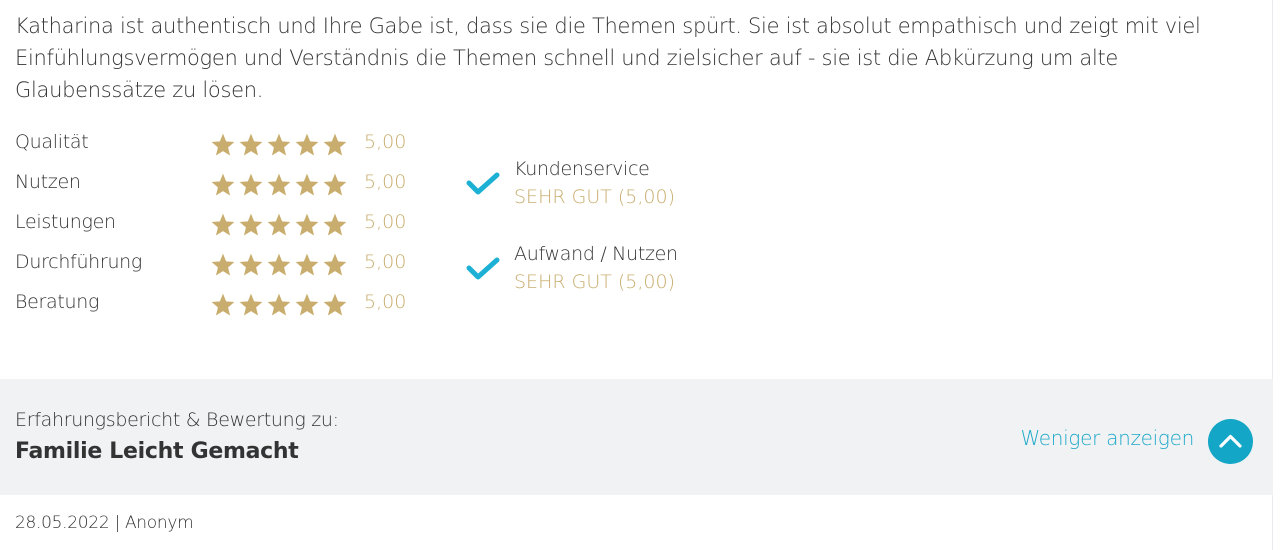  I want to click on rating-label: Qualität, so click(52, 142).